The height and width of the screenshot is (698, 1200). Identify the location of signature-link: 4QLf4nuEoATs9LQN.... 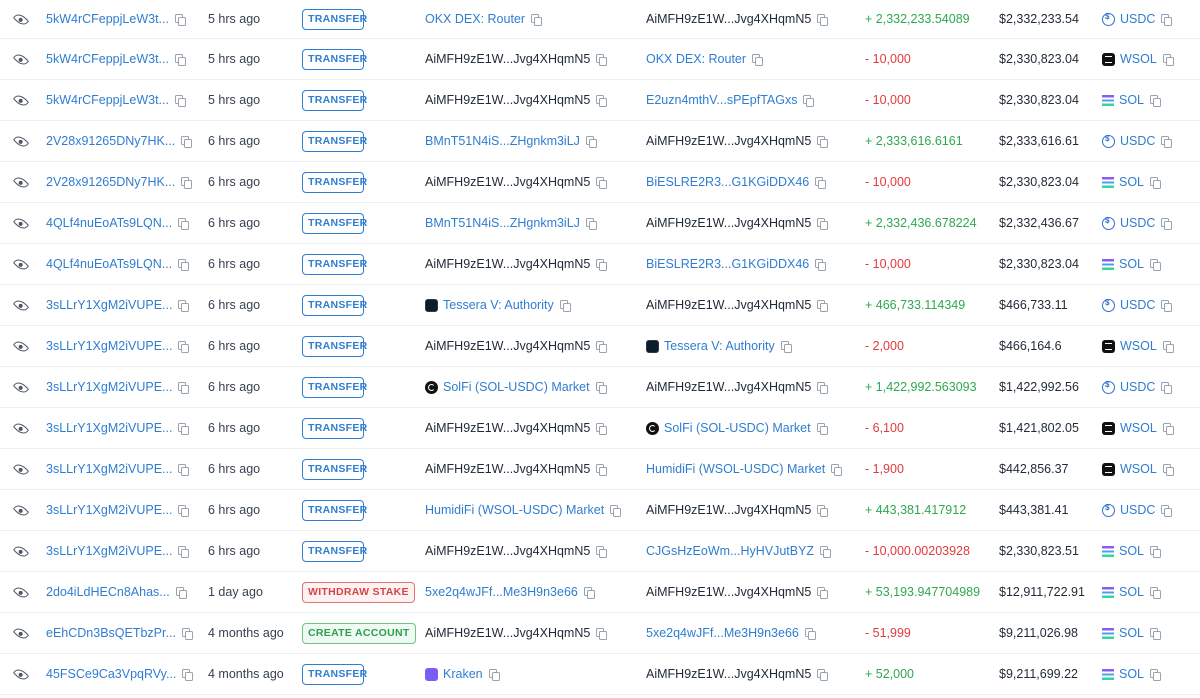
(109, 223).